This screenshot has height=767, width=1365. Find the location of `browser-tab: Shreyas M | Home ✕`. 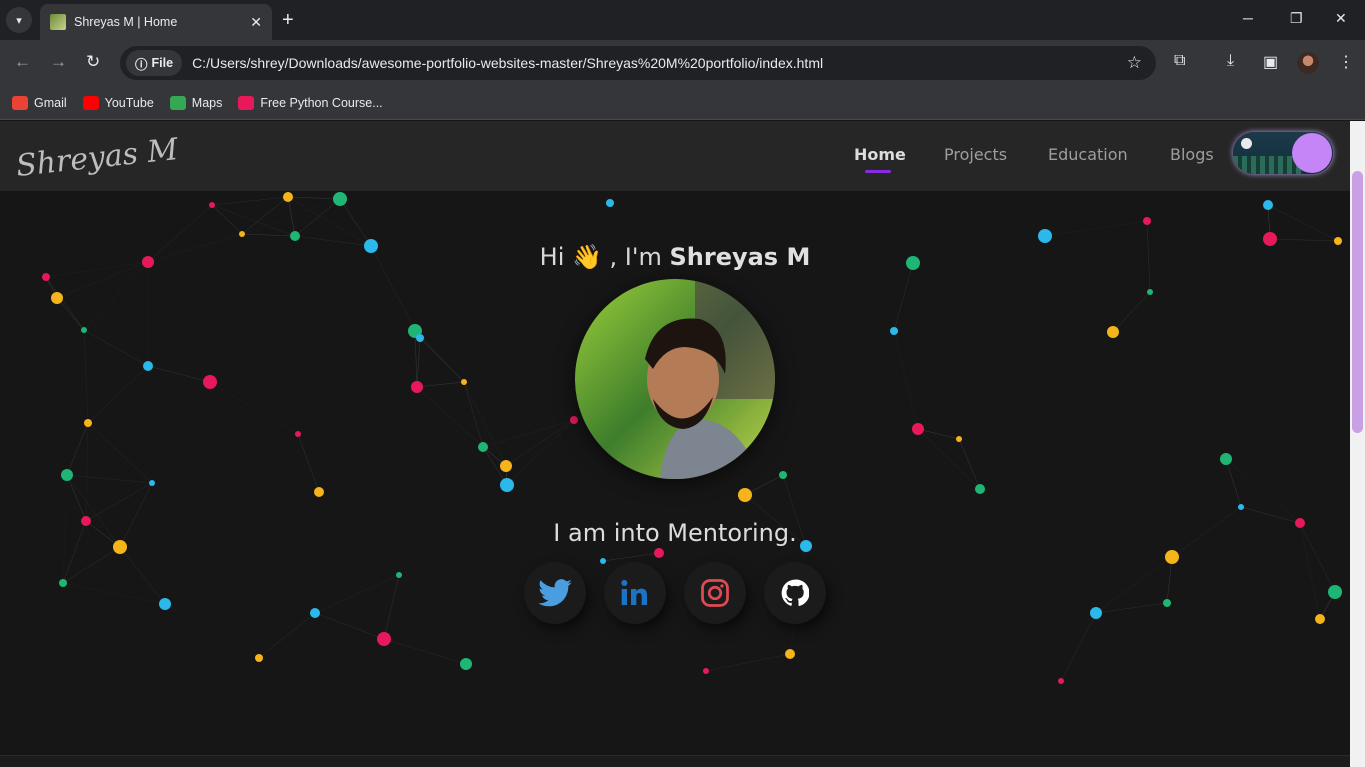

browser-tab: Shreyas M | Home ✕ is located at coordinates (156, 22).